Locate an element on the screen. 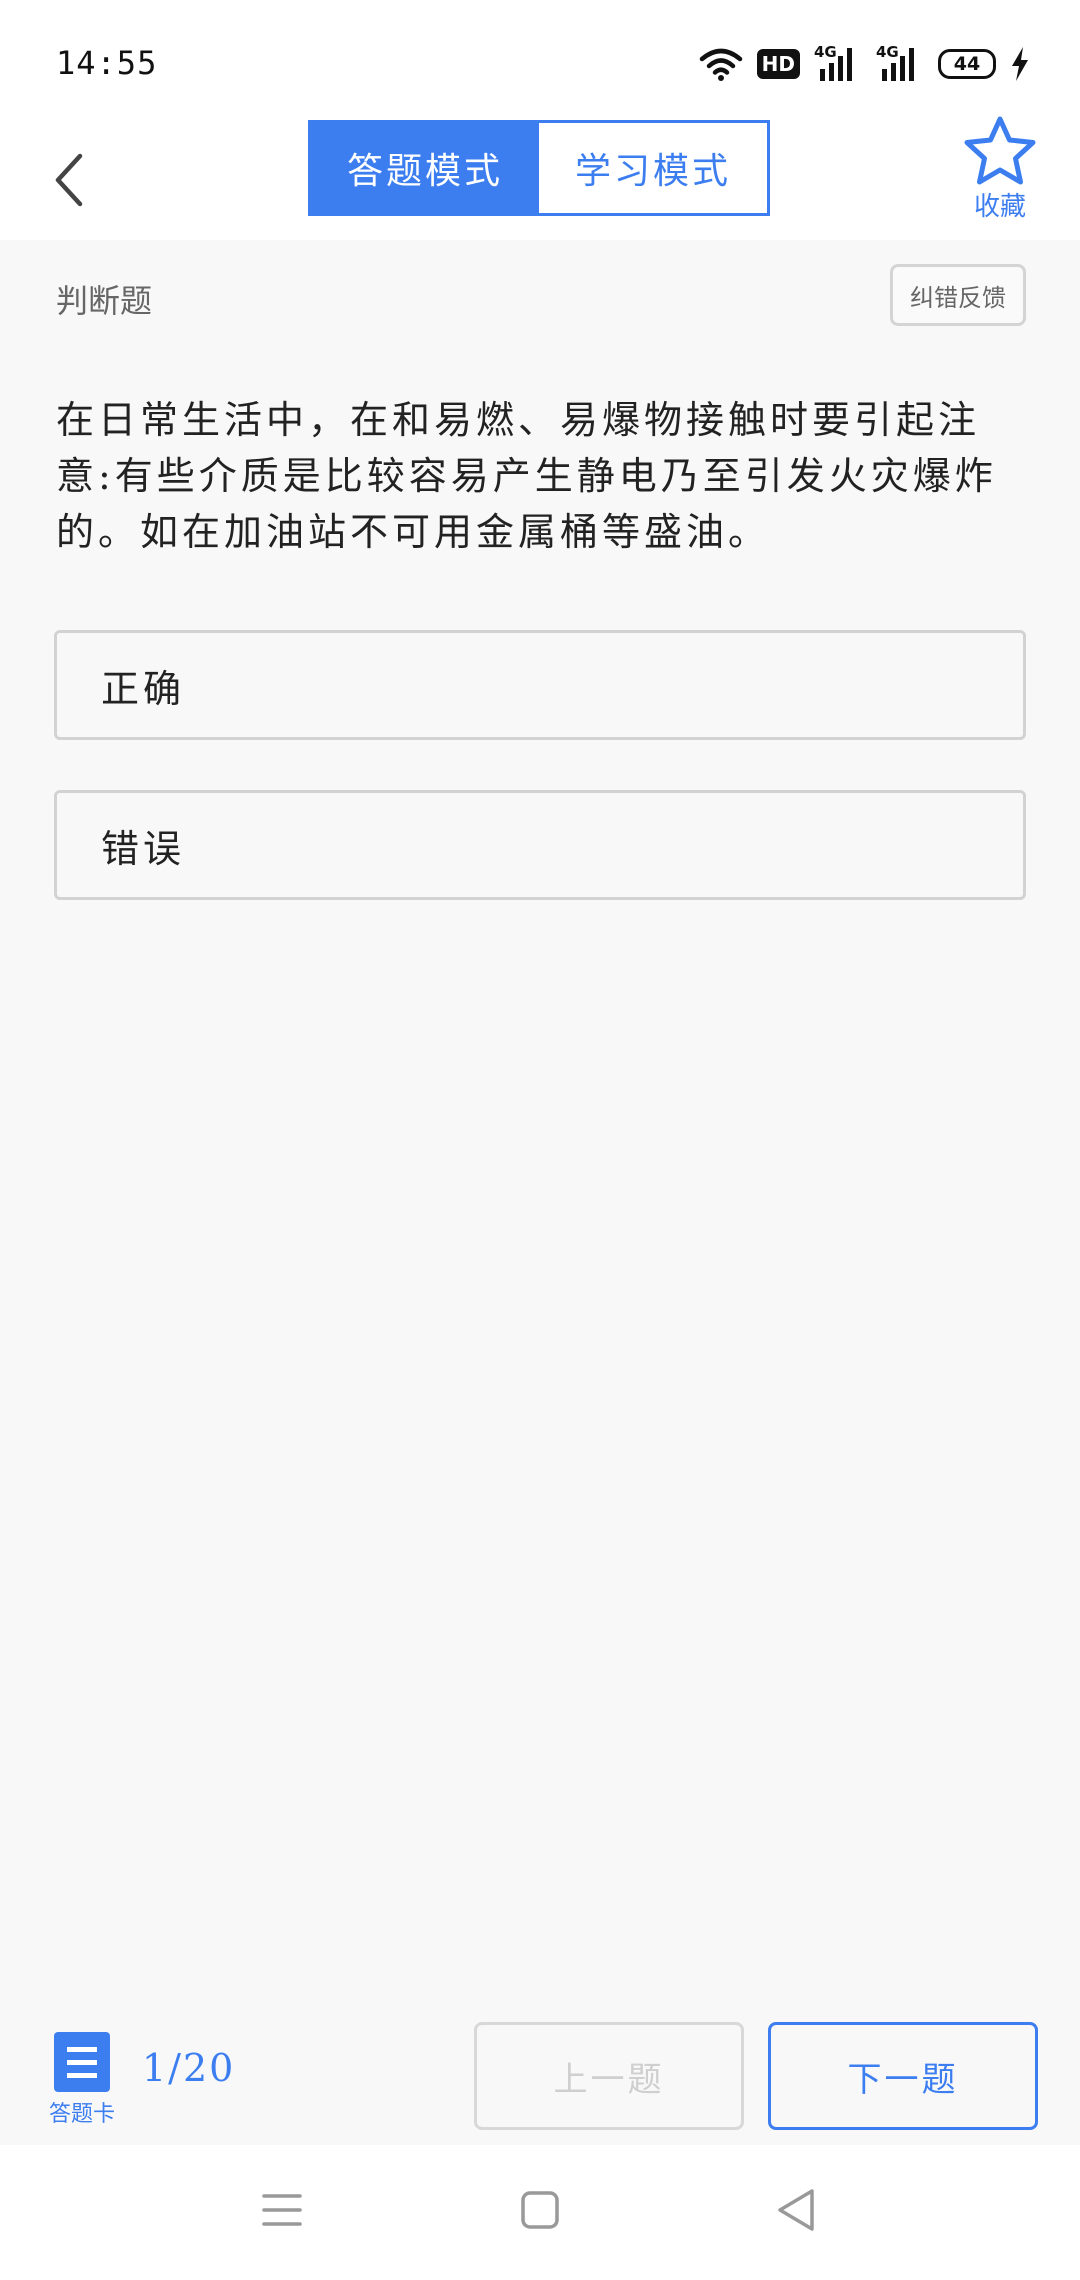  answer-card-icon is located at coordinates (82, 2062).